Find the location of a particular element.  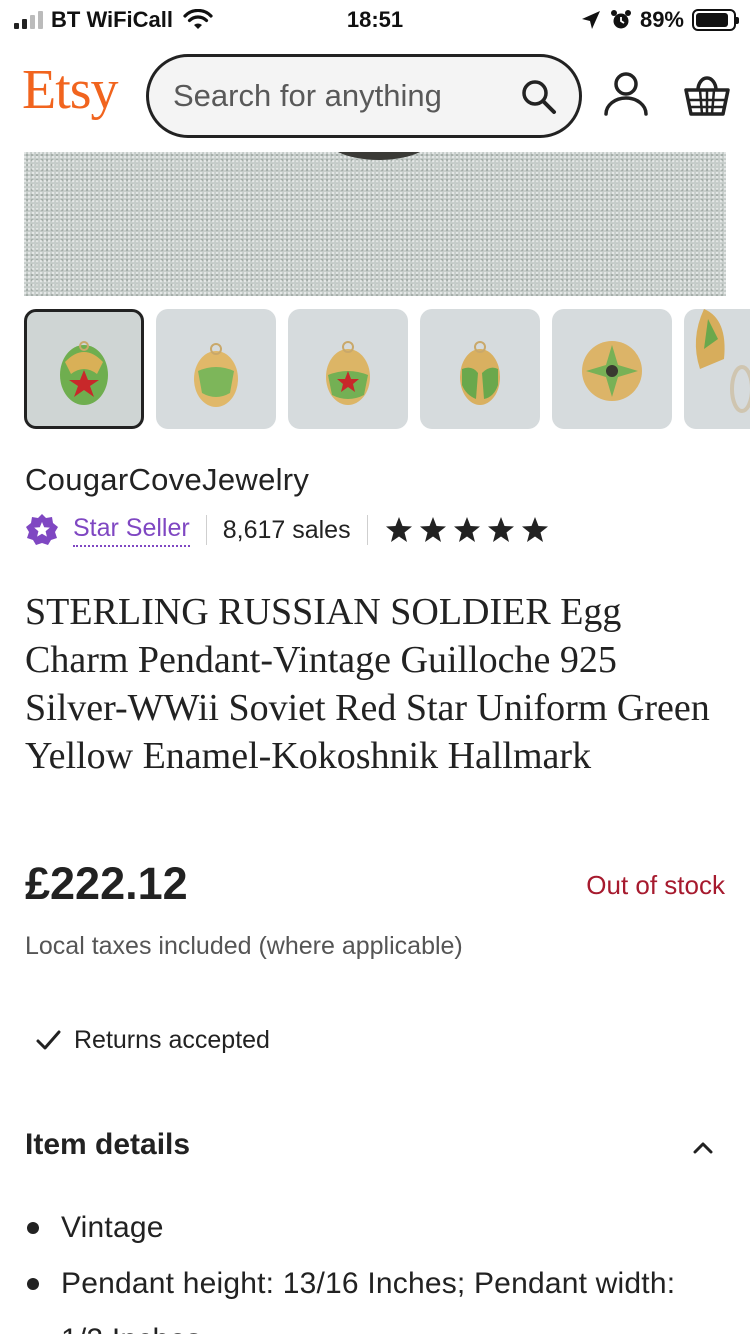

app-header: Etsy is located at coordinates (375, 96).